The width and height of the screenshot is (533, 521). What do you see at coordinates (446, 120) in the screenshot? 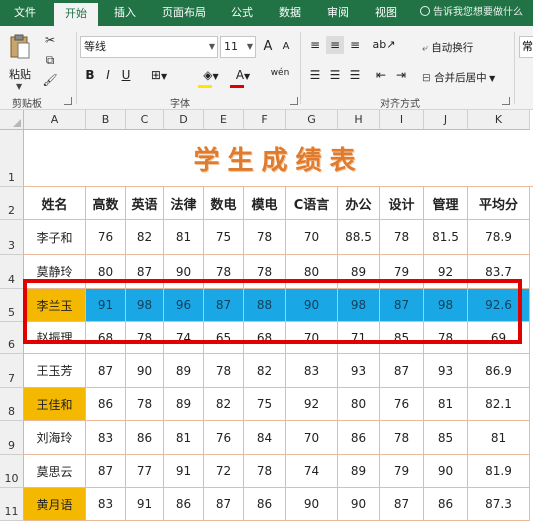
I see `column-header-j: J` at bounding box center [446, 120].